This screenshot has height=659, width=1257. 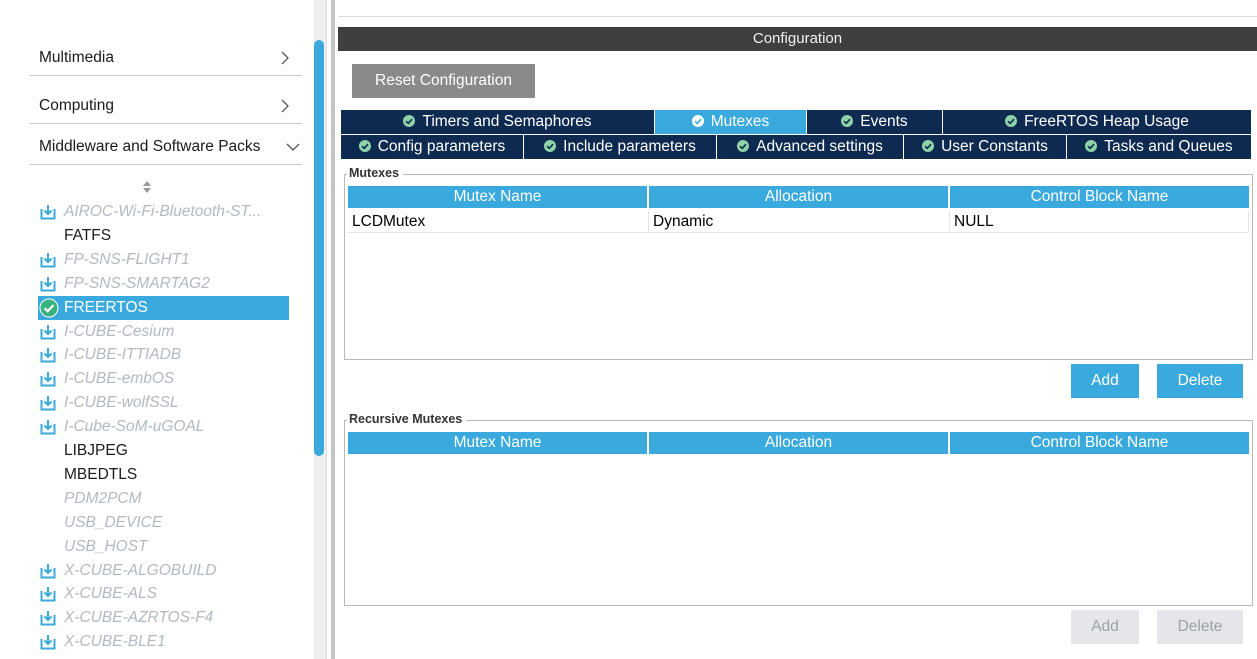 I want to click on tree-item-i-cube-cesium: I-CUBE-Cesium, so click(x=165, y=332).